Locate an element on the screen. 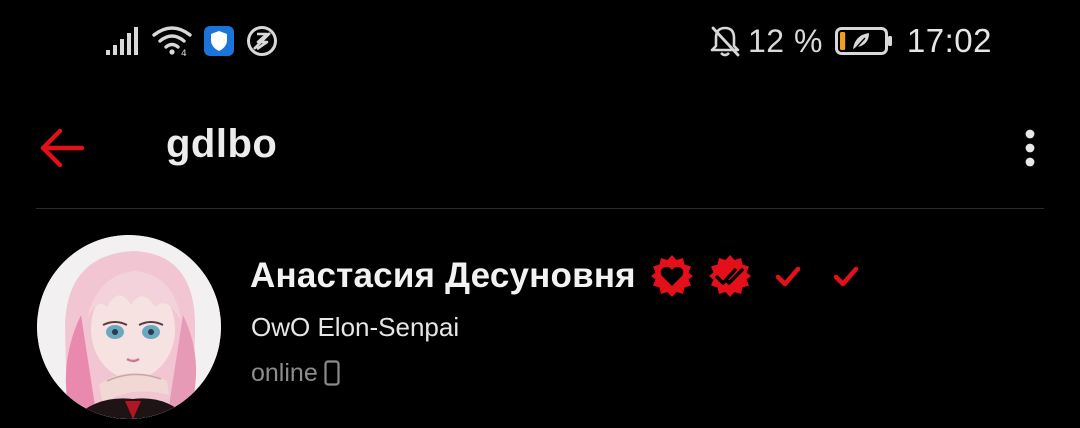  arrow-left-icon is located at coordinates (62, 148).